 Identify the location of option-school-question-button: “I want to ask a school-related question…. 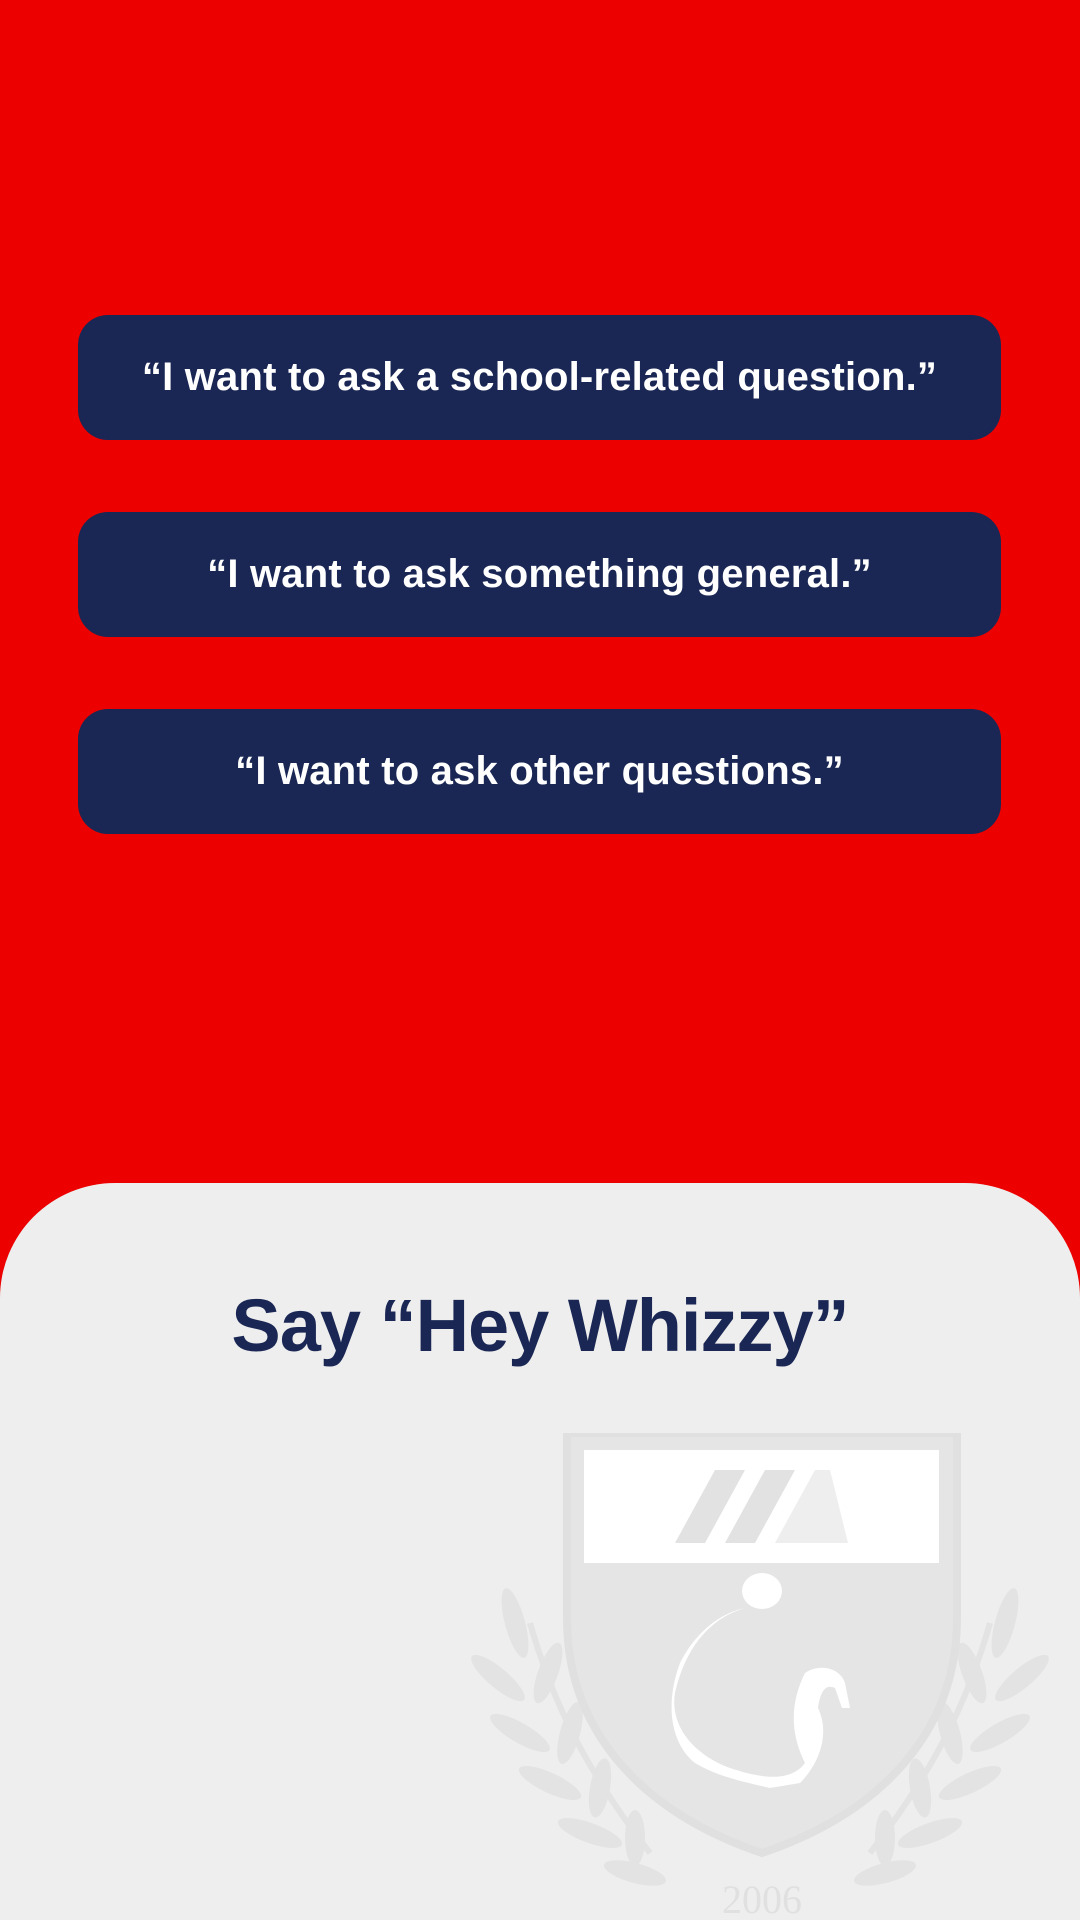
(539, 377).